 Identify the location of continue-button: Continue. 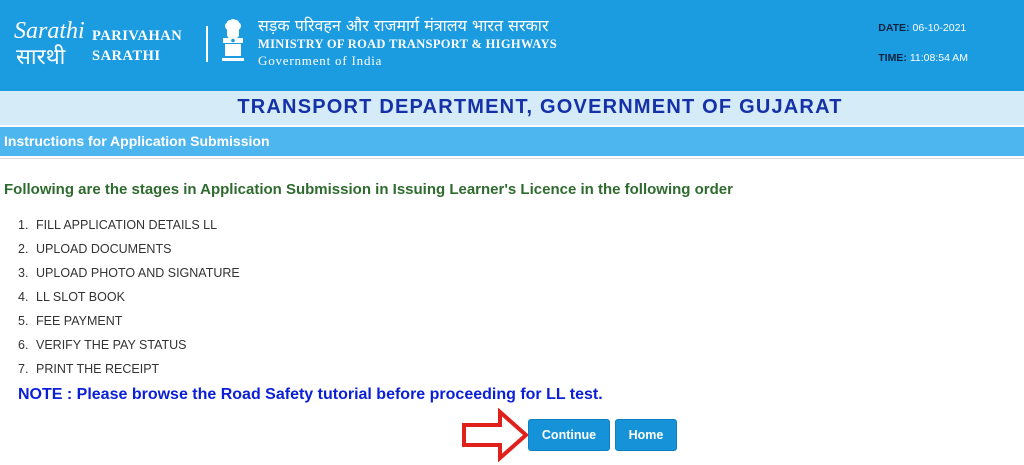
(569, 435).